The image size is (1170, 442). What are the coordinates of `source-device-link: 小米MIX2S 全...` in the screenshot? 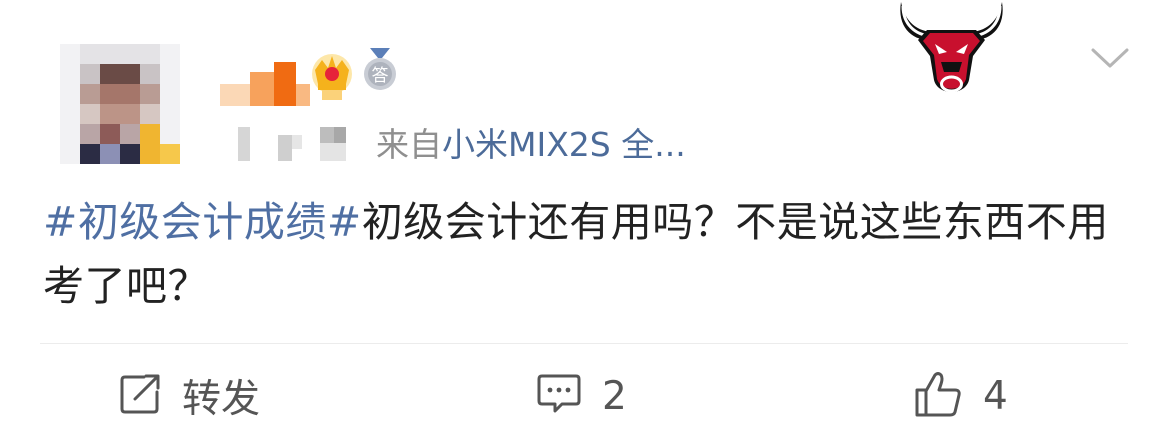 It's located at (564, 144).